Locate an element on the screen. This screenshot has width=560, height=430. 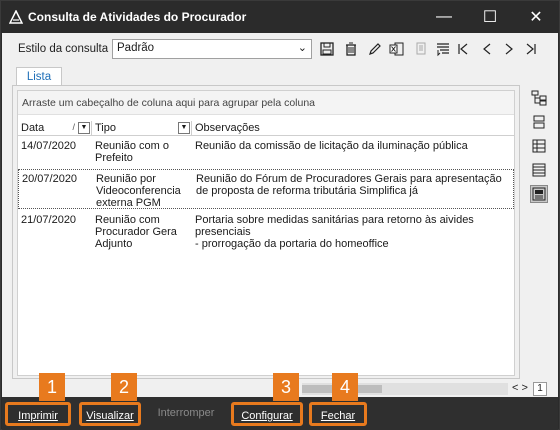
column-header-label: Observações is located at coordinates (227, 128).